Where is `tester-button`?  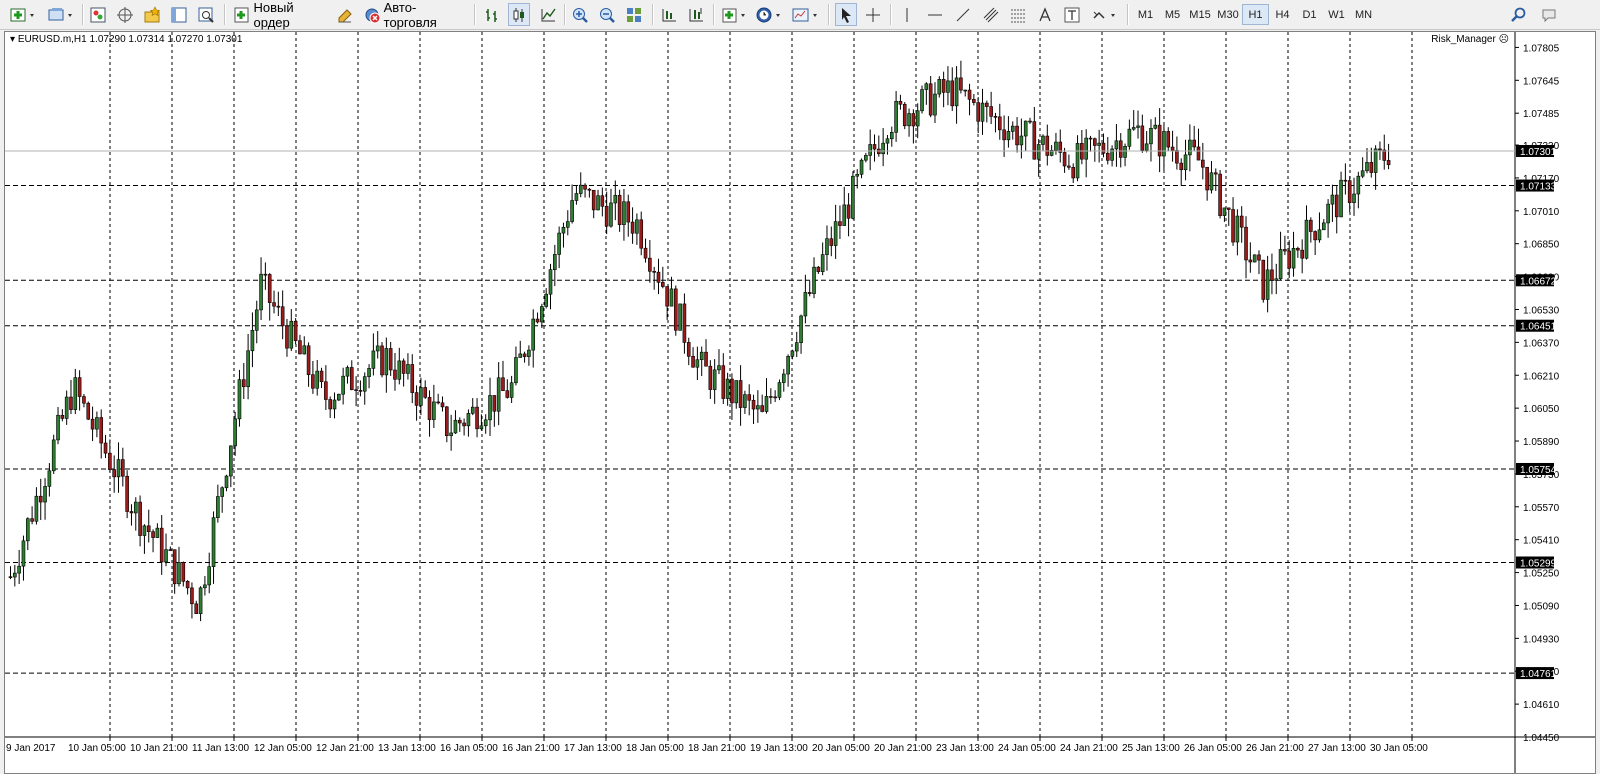
tester-button is located at coordinates (206, 14).